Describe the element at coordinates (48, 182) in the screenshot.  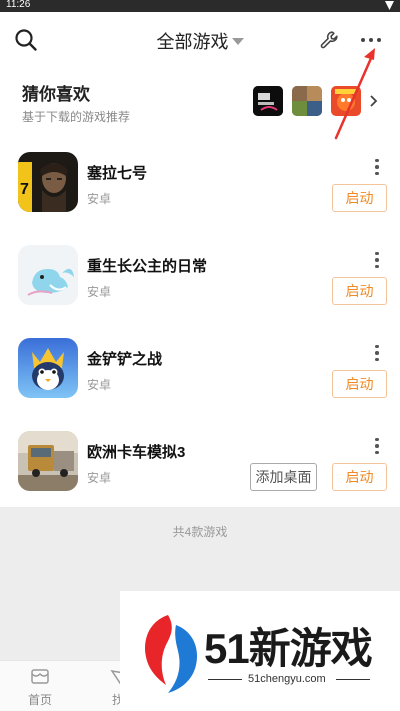
I see `game-icon-sierra7: 7` at that location.